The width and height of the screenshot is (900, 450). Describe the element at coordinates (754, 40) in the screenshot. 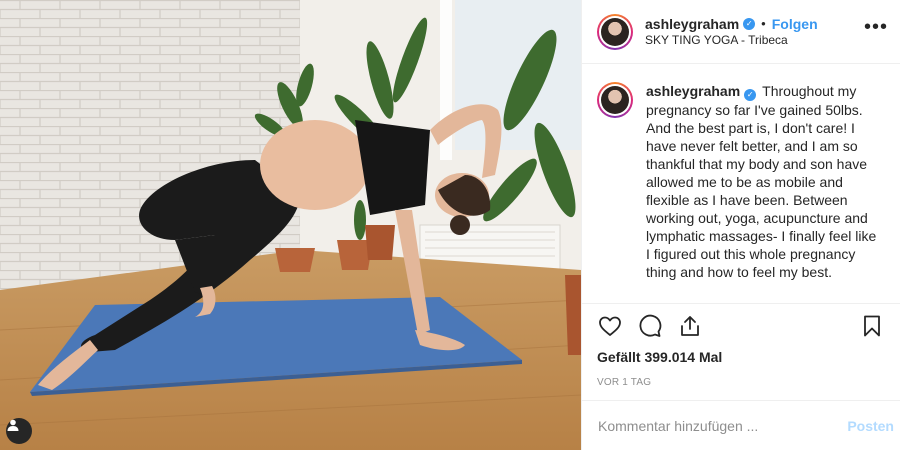

I see `location-link: SKY TING YOGA - Tribeca` at that location.